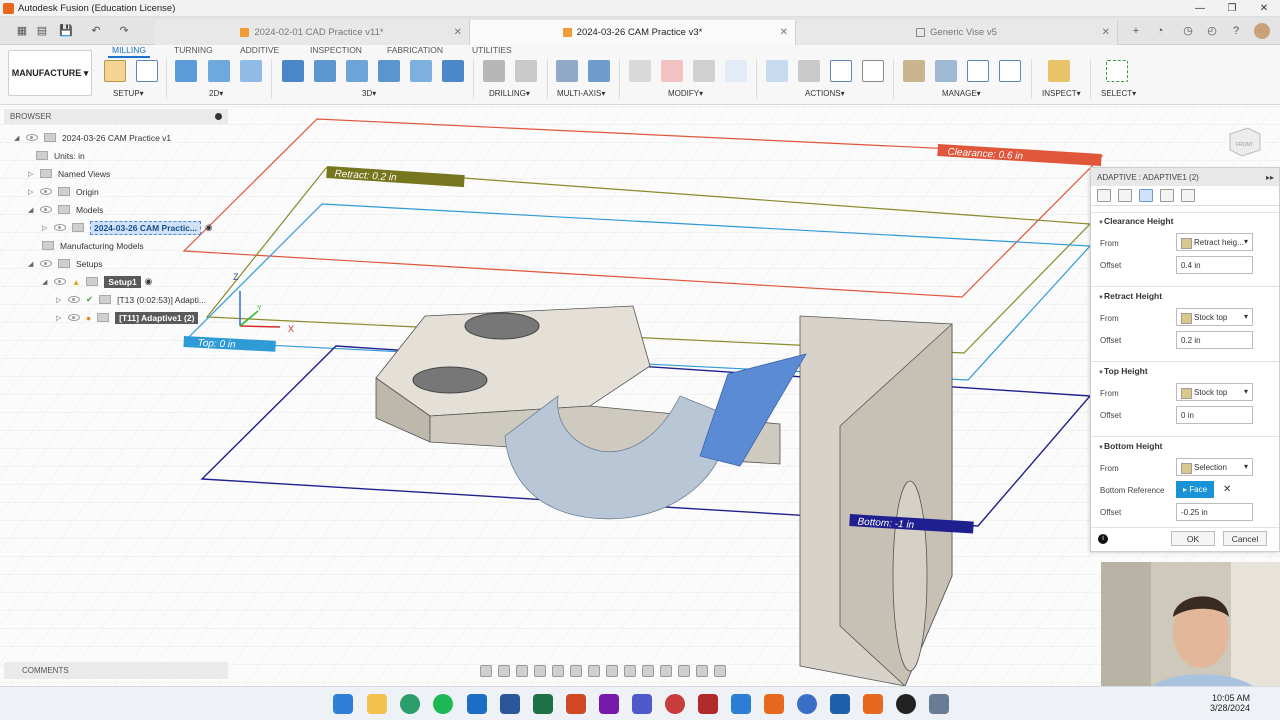  What do you see at coordinates (1135, 221) in the screenshot?
I see `clearance-height-section: Clearance Height` at bounding box center [1135, 221].